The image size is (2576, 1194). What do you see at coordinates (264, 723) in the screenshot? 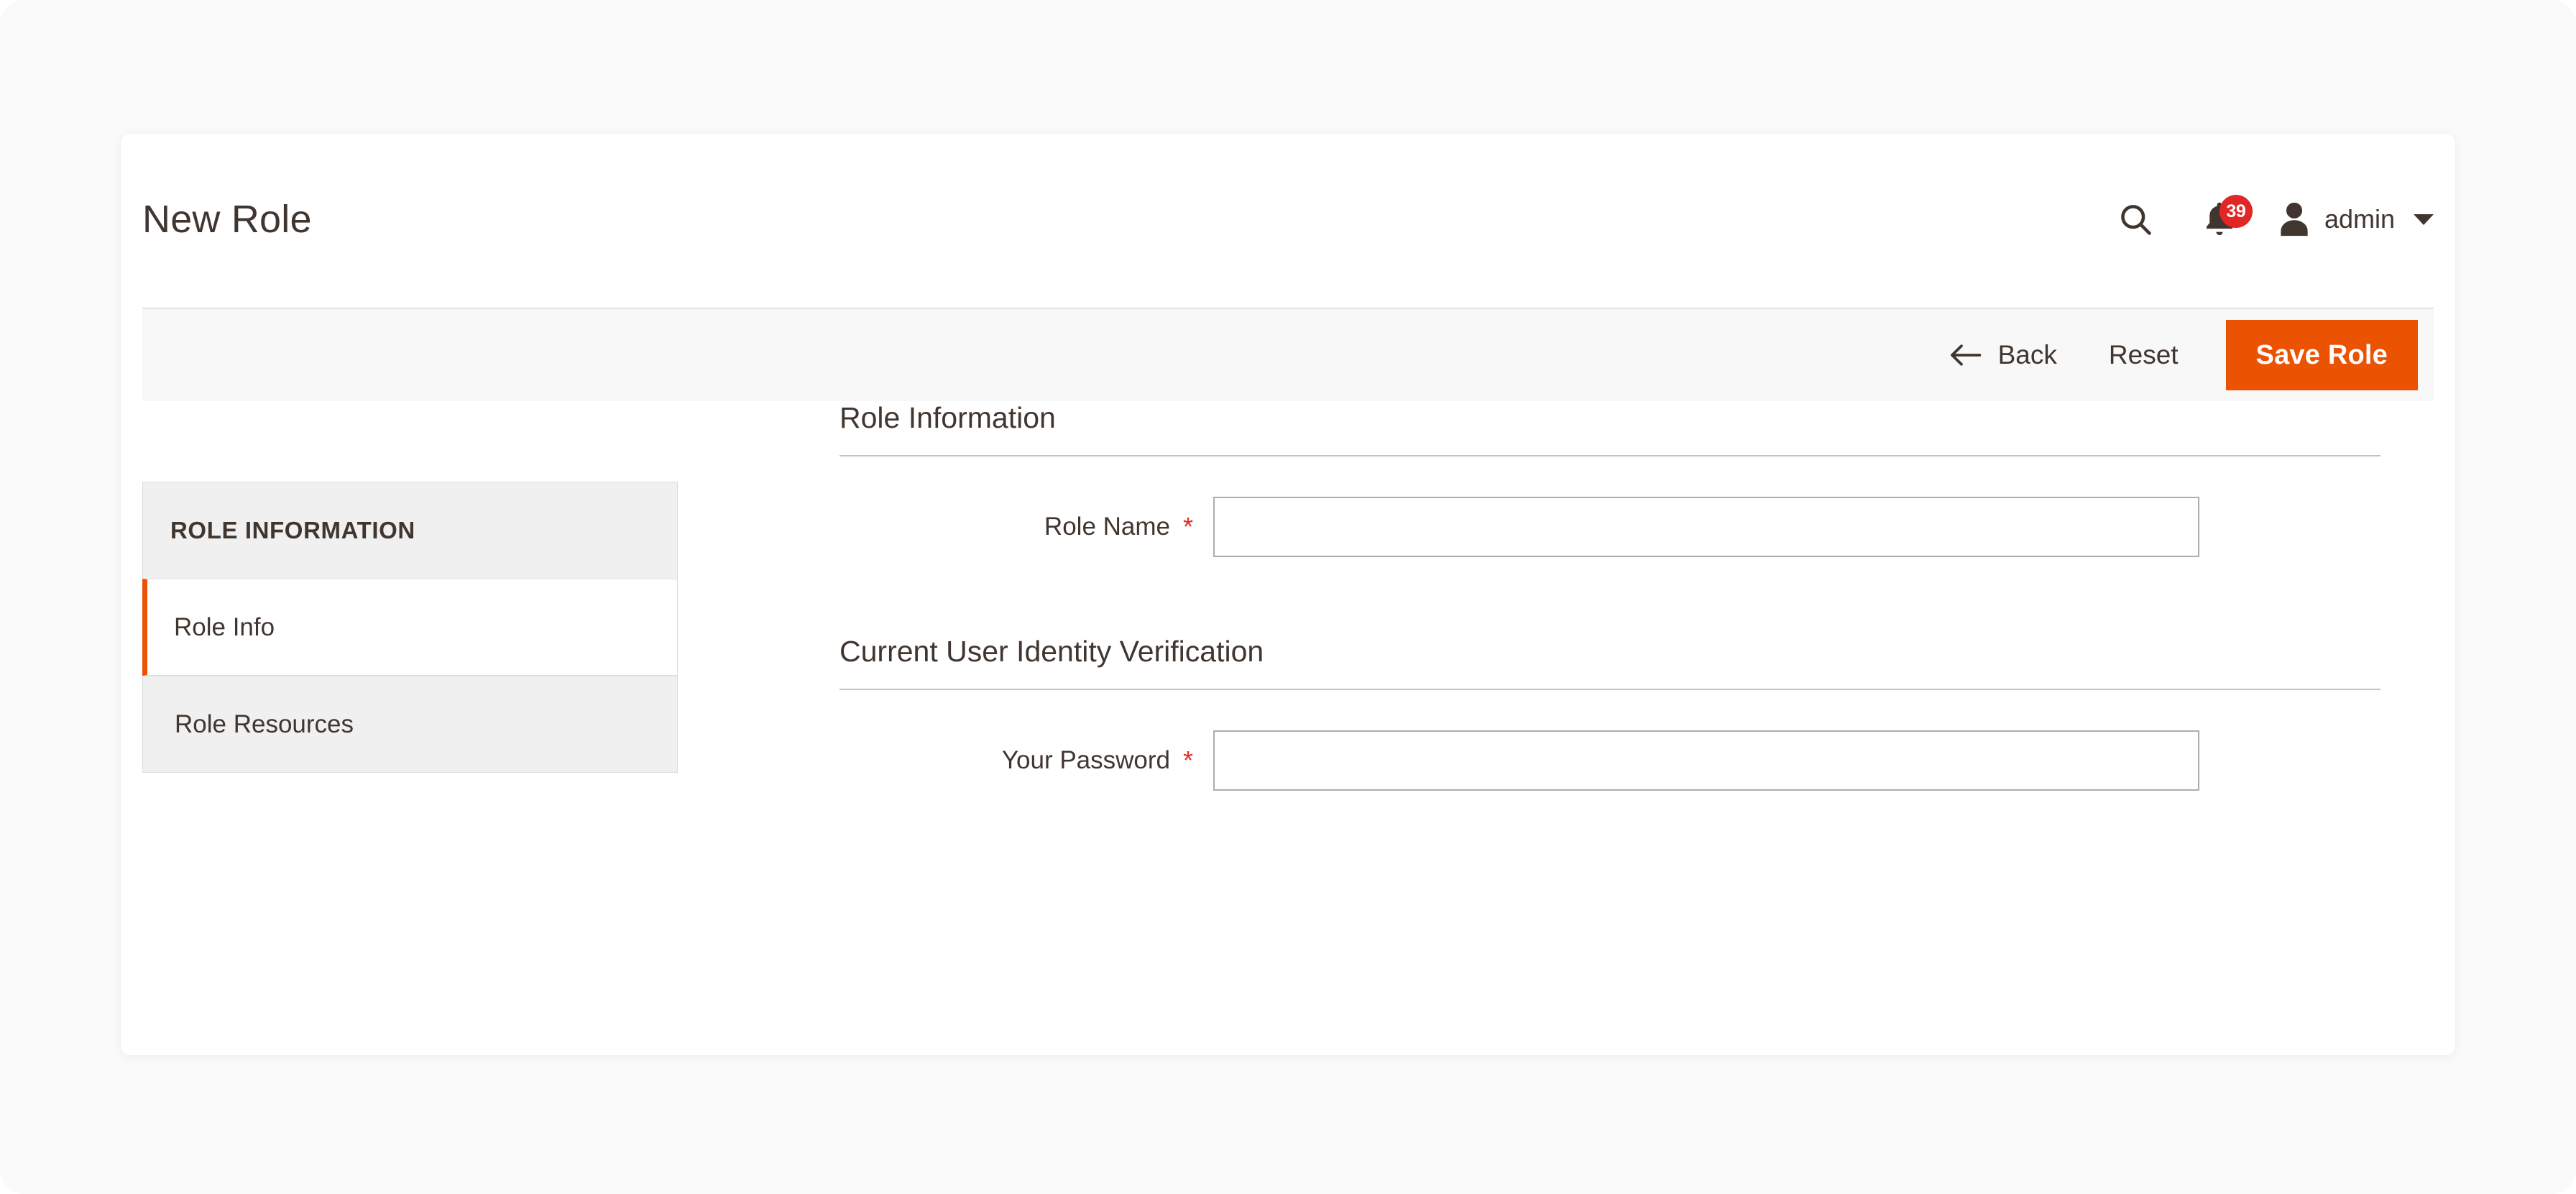
I see `sidebar-item-label: Role Resources` at bounding box center [264, 723].